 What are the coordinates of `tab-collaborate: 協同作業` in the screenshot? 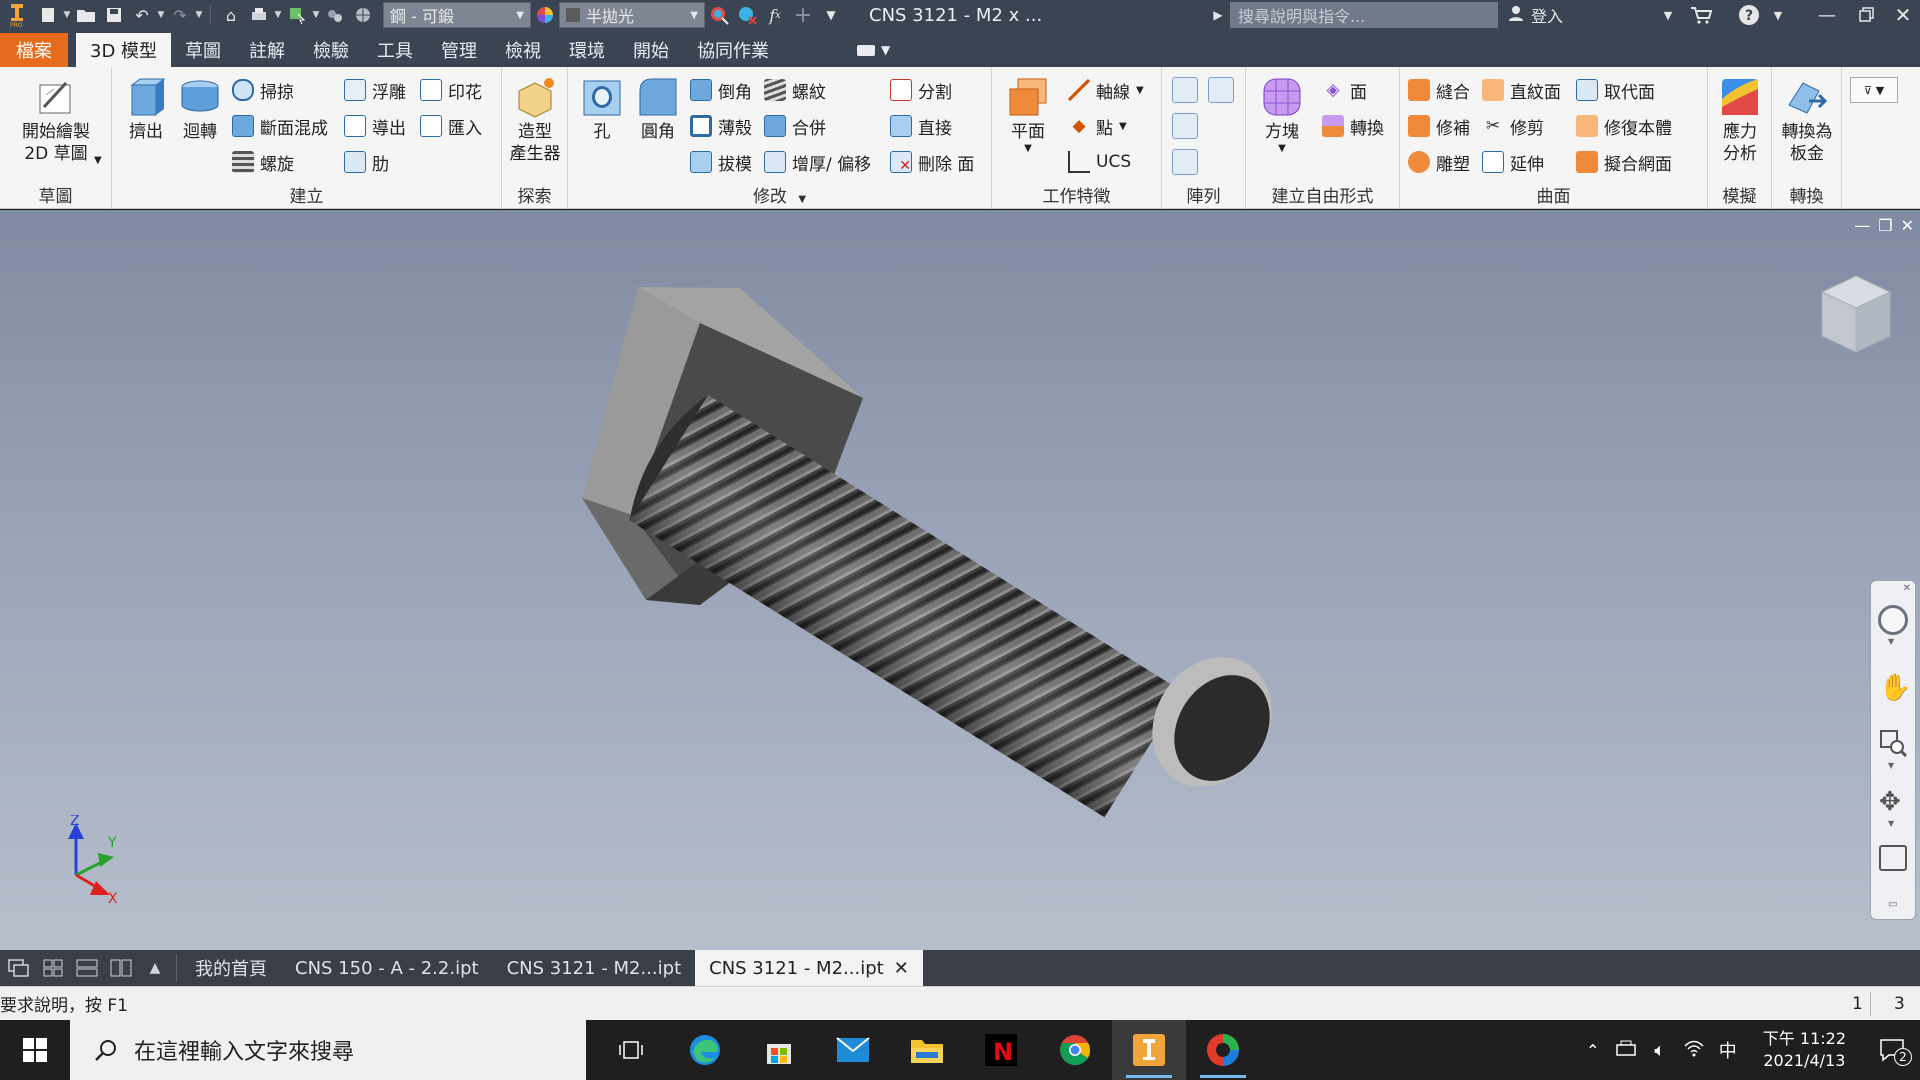 It's located at (733, 50).